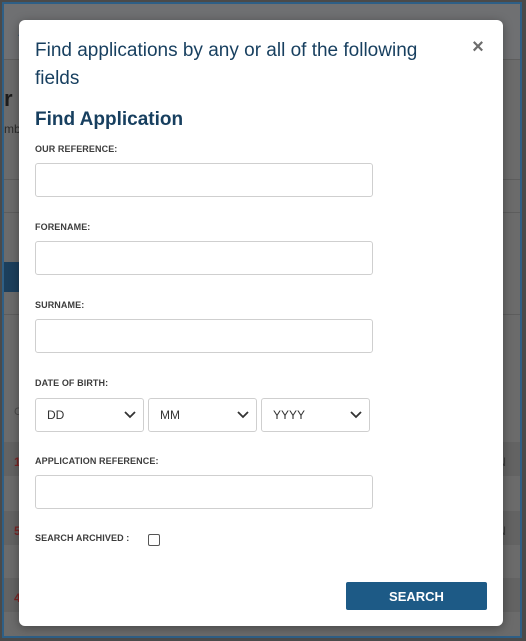 This screenshot has width=526, height=641. I want to click on search-button: SEARCH, so click(416, 596).